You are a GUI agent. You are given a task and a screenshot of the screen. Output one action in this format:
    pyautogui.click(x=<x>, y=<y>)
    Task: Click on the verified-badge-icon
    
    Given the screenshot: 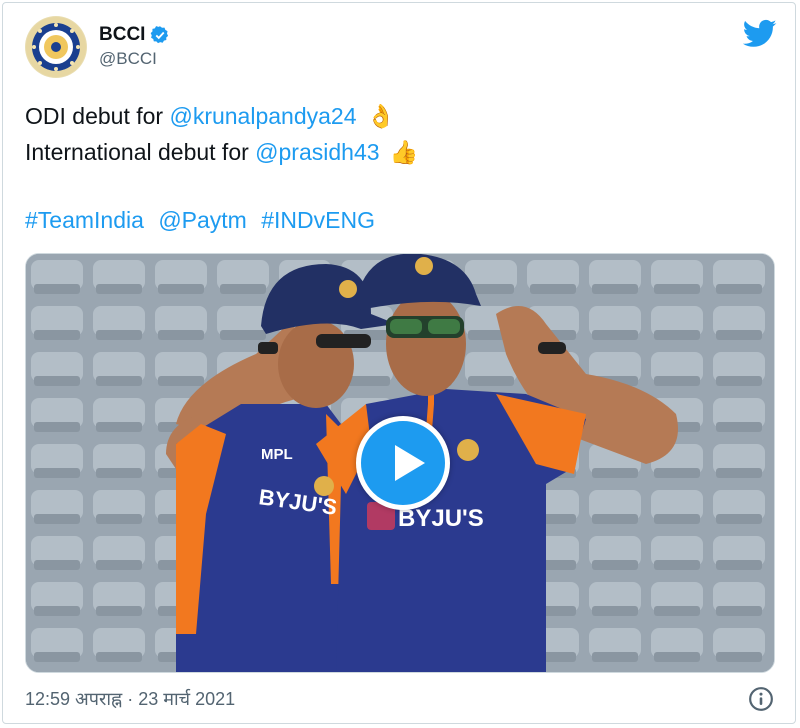 What is the action you would take?
    pyautogui.click(x=160, y=35)
    